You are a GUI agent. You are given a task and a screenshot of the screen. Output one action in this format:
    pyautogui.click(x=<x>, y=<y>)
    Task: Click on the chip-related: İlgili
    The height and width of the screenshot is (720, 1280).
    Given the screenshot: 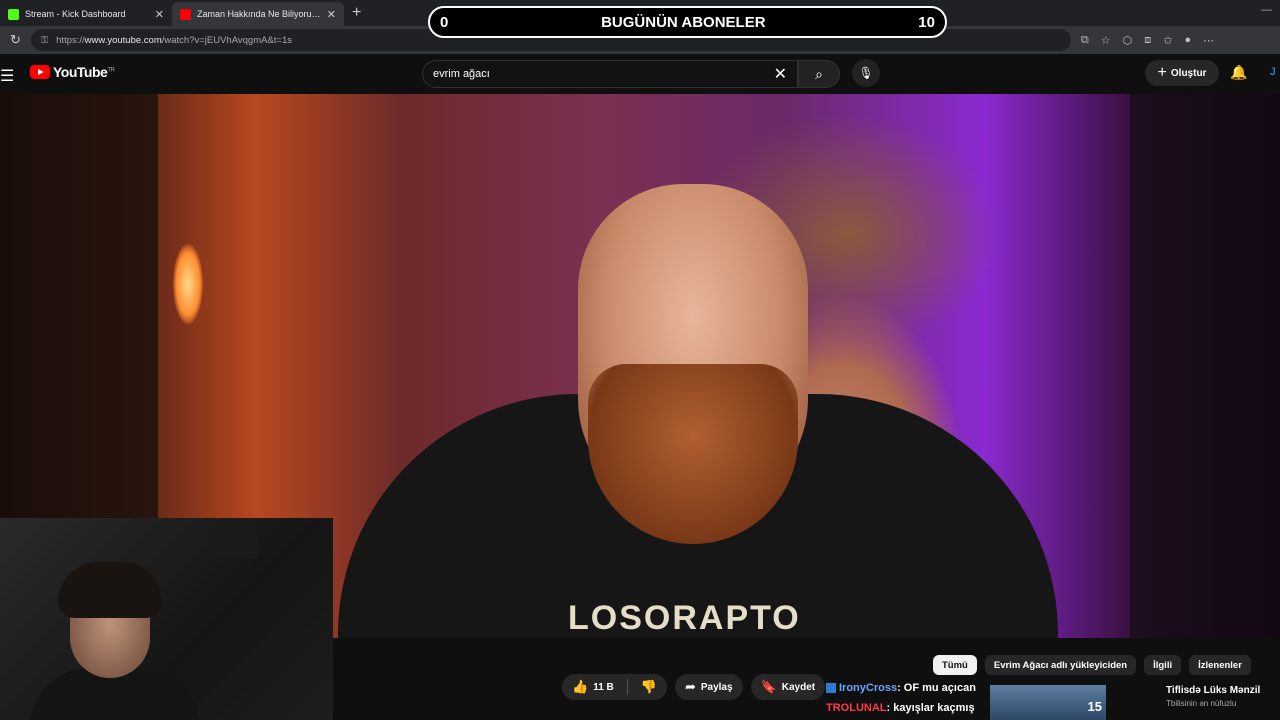 What is the action you would take?
    pyautogui.click(x=1163, y=665)
    